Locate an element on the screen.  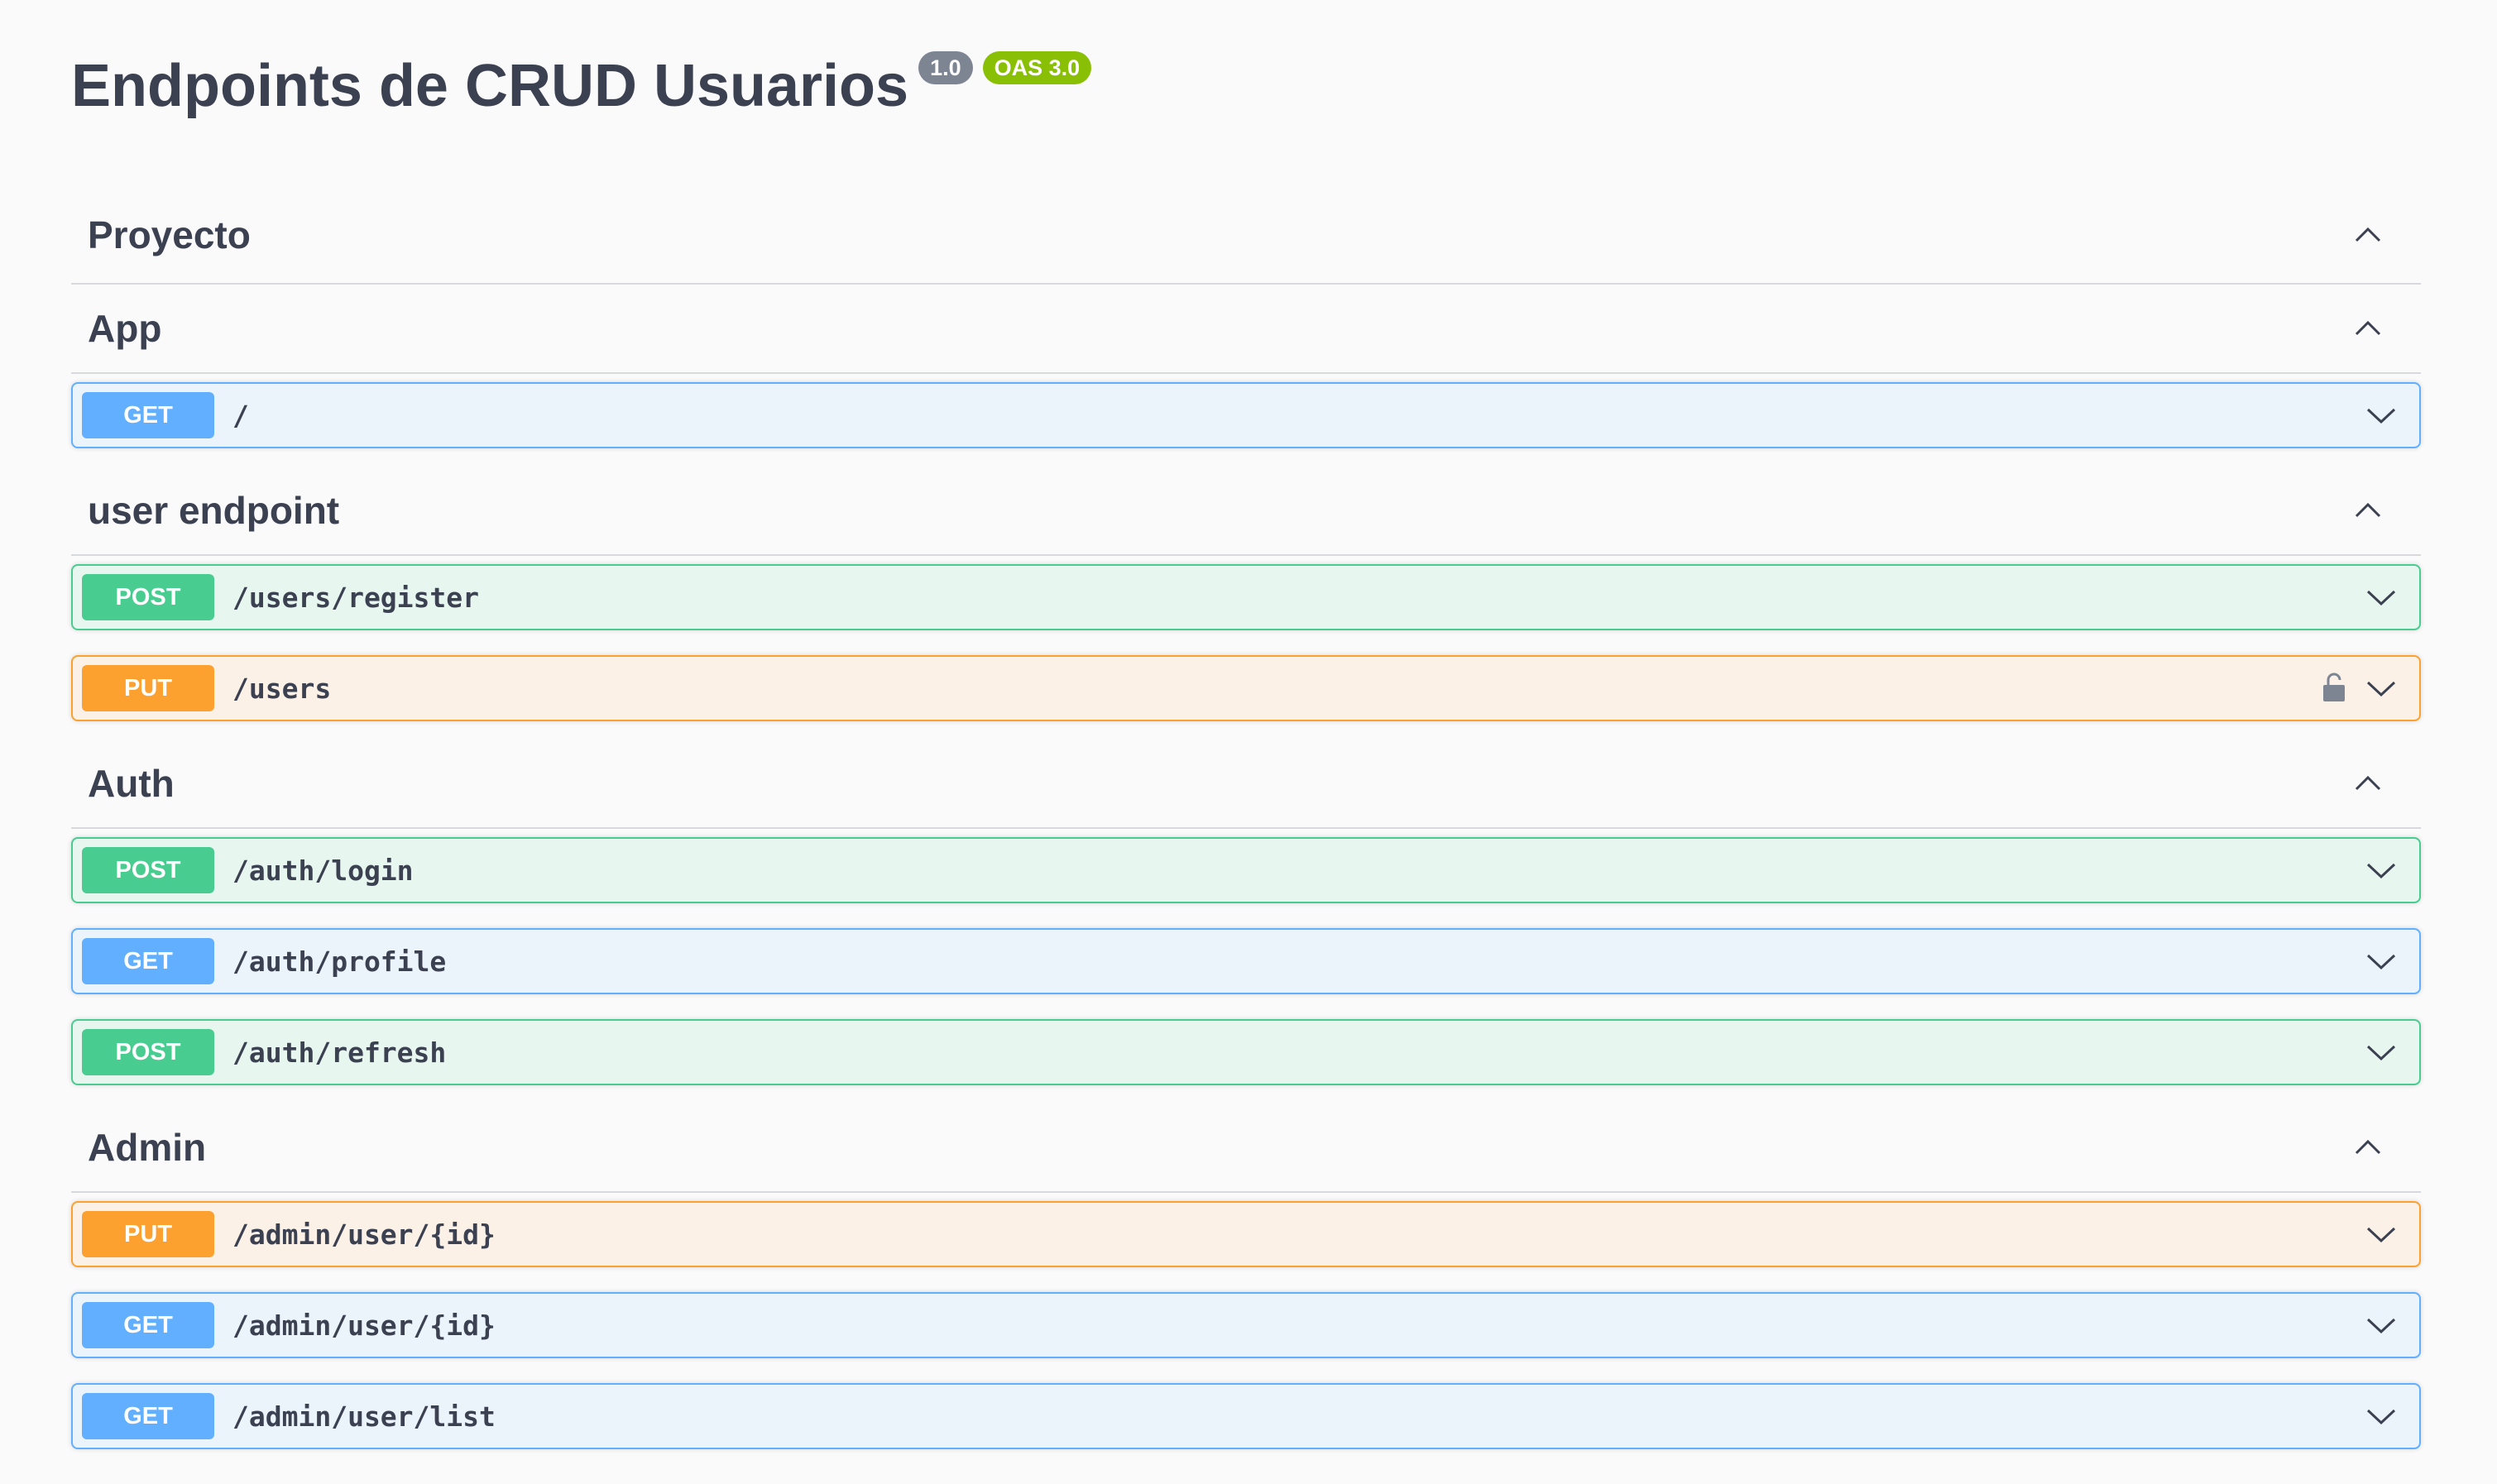
operation-row: PUT /users is located at coordinates (1246, 688).